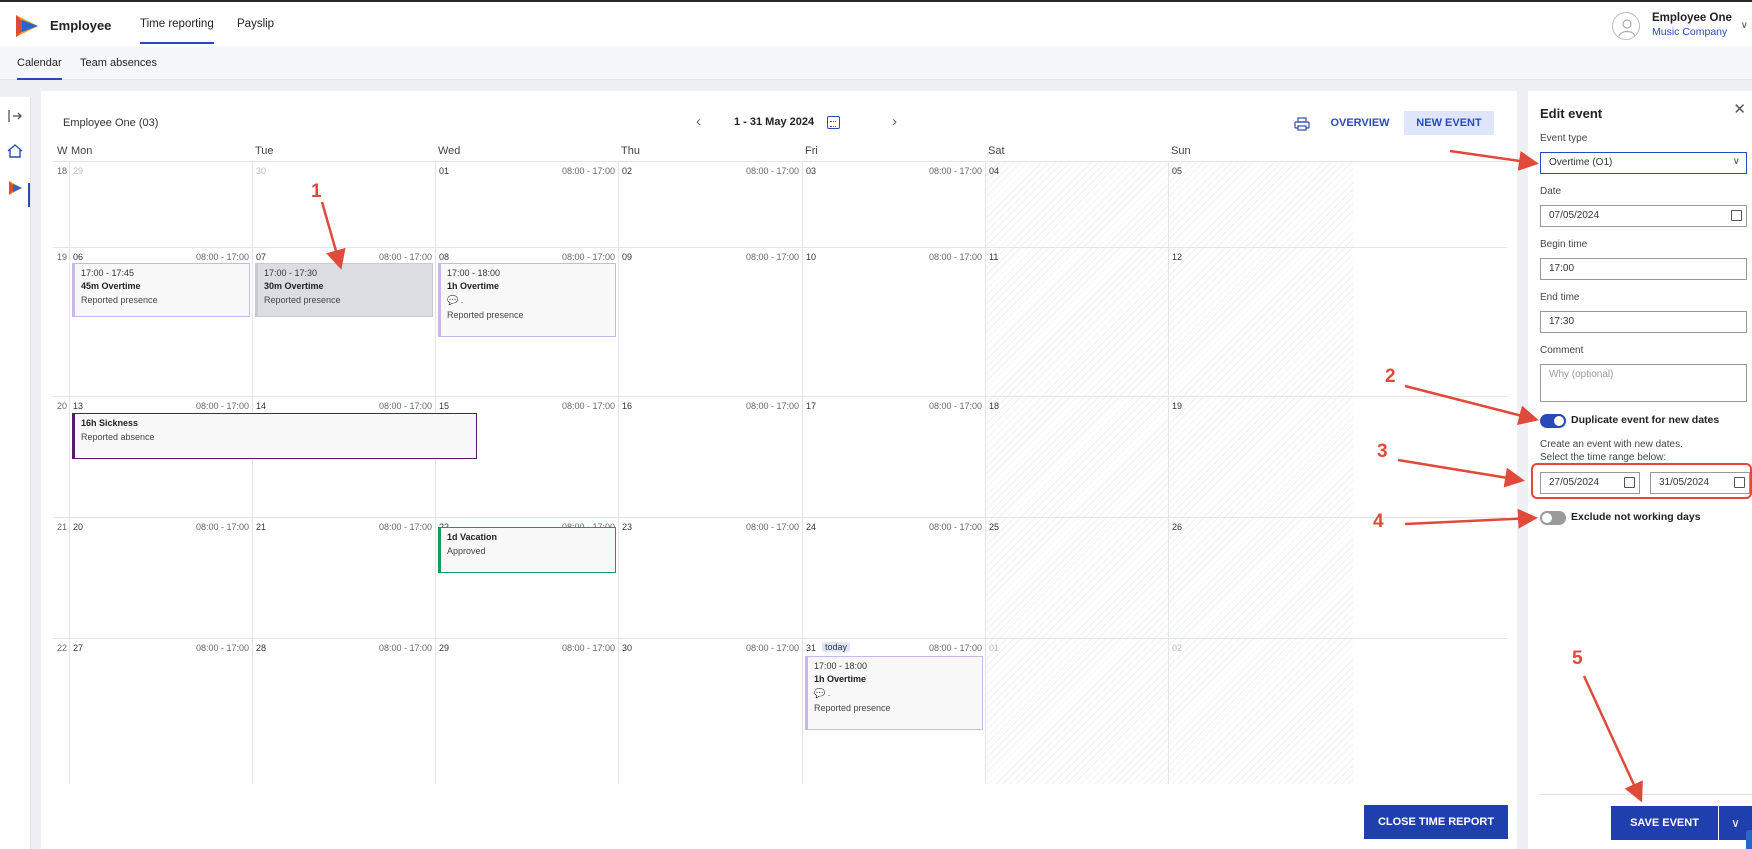  I want to click on day-cell: 29 08:00 - 17:00, so click(526, 711).